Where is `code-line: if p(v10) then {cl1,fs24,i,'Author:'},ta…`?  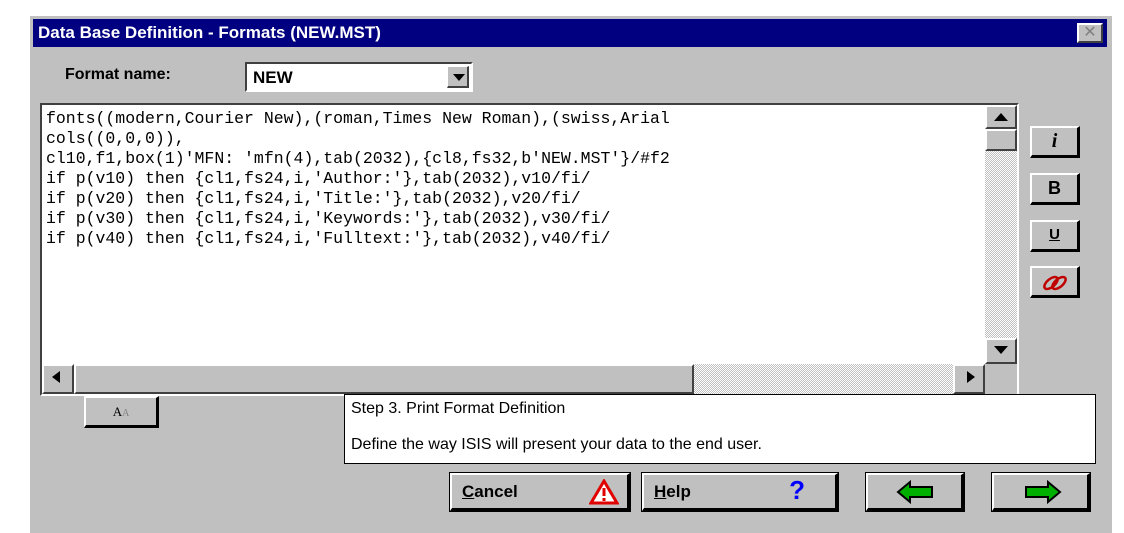 code-line: if p(v10) then {cl1,fs24,i,'Author:'},ta… is located at coordinates (318, 178).